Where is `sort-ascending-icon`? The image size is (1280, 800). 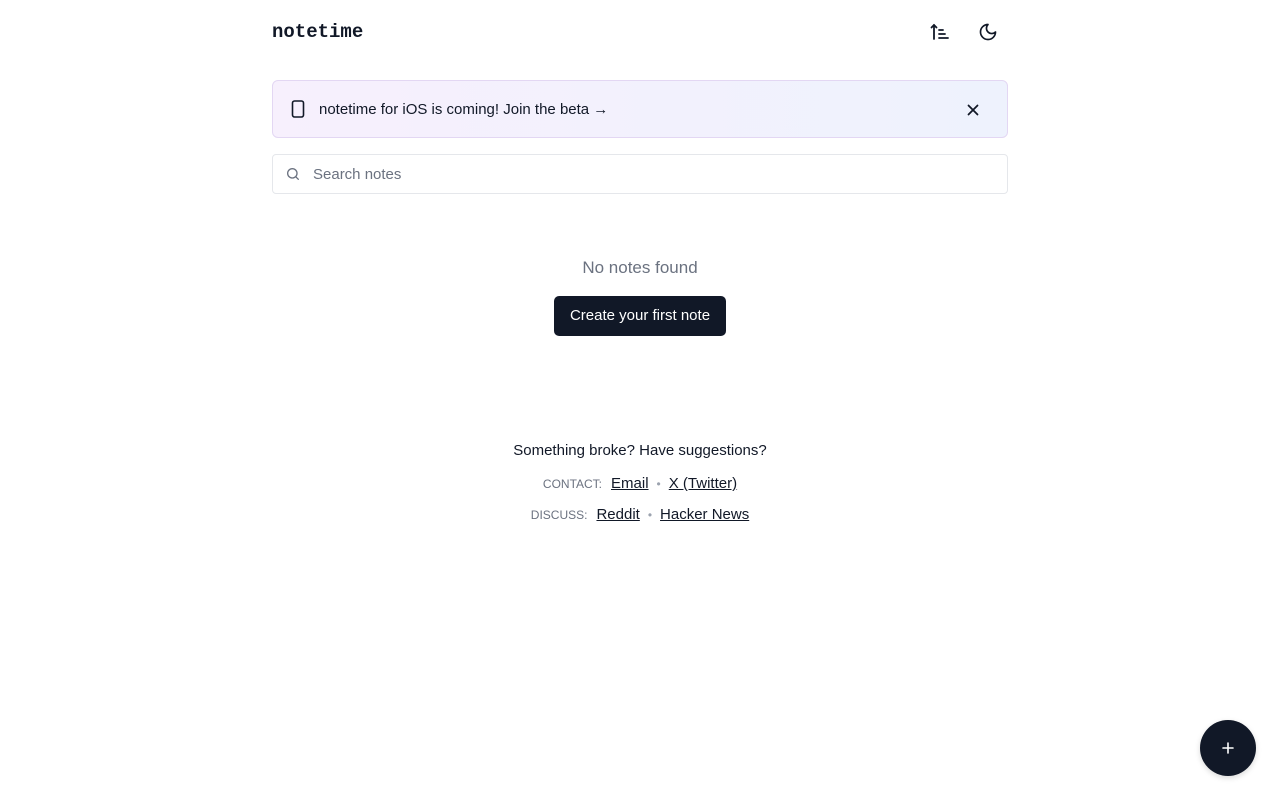 sort-ascending-icon is located at coordinates (939, 31).